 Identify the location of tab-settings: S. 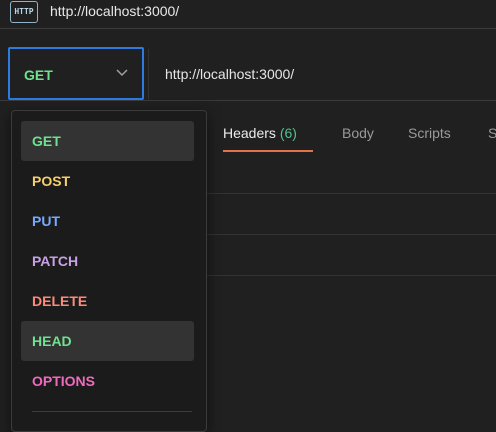
(492, 133).